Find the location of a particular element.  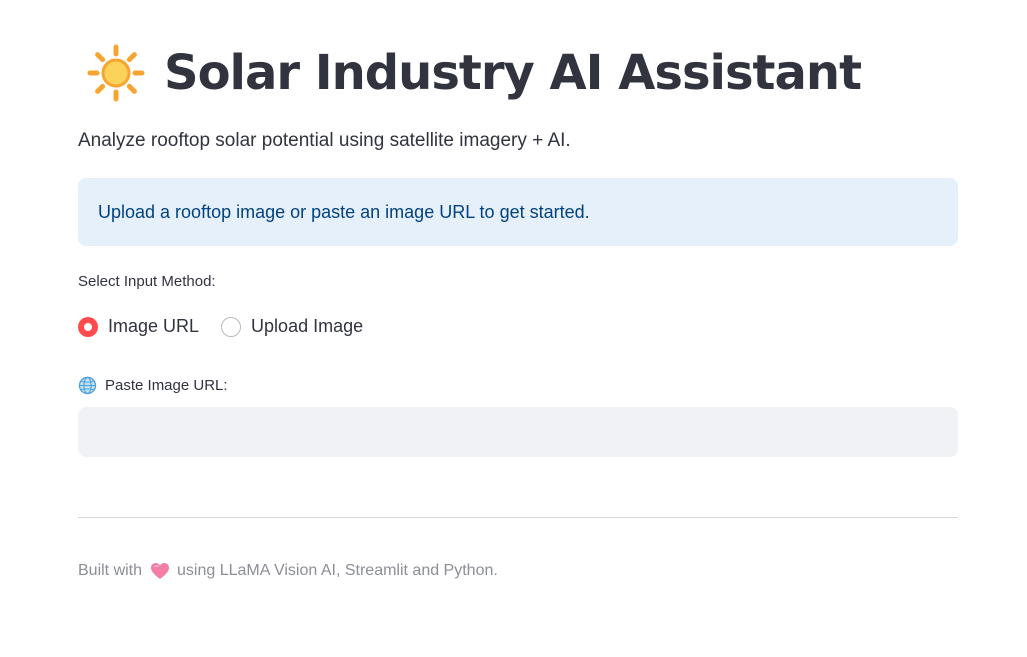

radio-selected-indicator is located at coordinates (88, 326).